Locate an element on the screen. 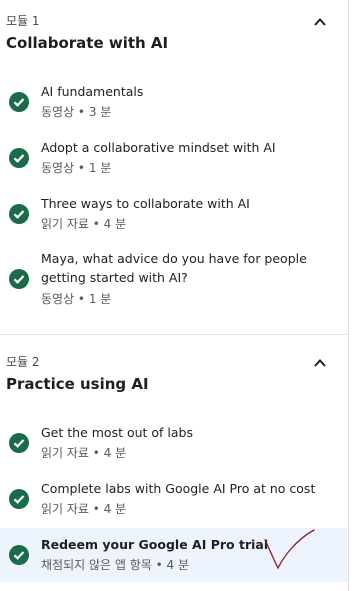  handwritten-check-mark is located at coordinates (289, 549).